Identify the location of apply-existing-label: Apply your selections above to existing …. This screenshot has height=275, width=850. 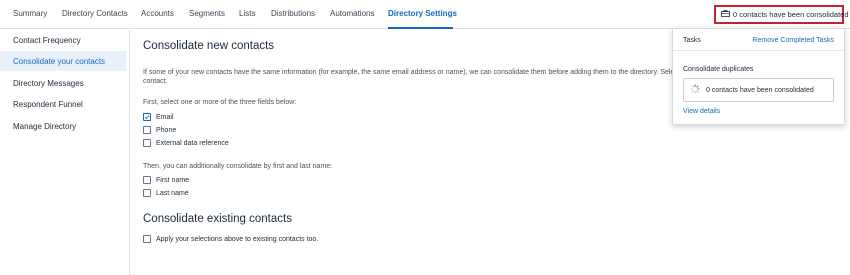
(237, 239).